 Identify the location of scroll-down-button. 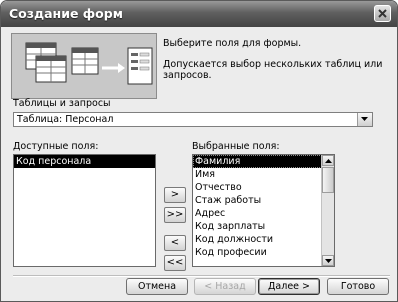
(328, 260).